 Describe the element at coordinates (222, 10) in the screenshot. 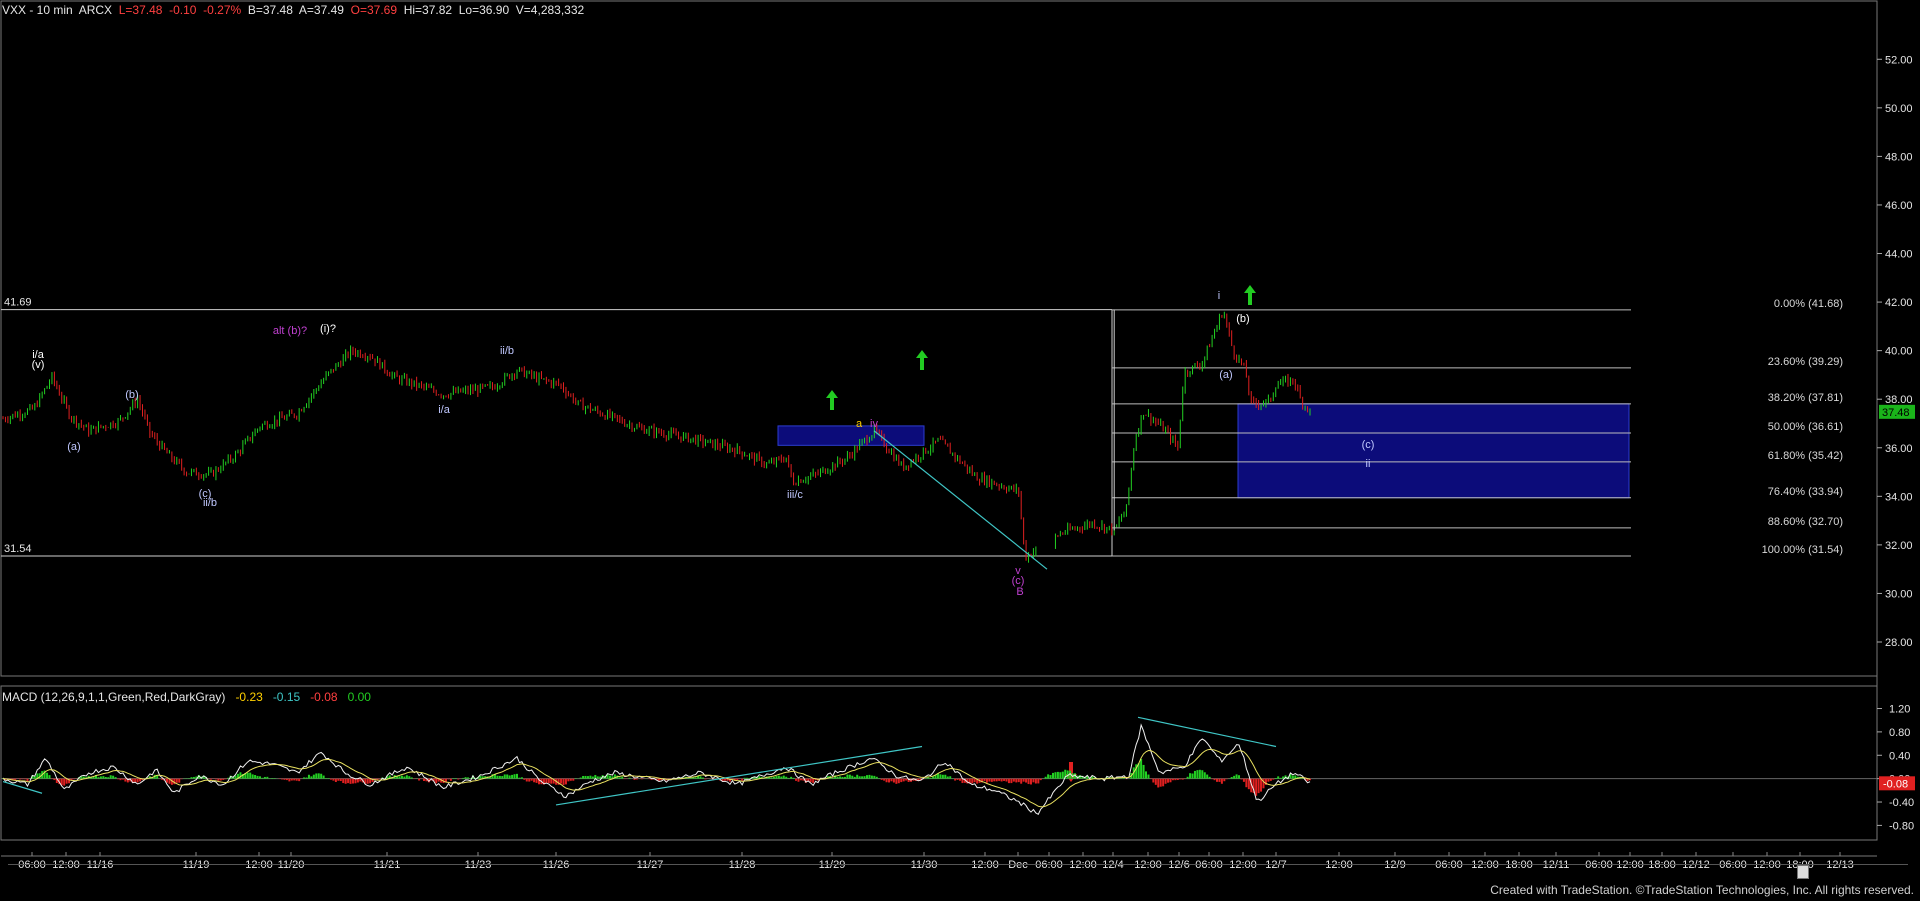

I see `pct-change: -0.27%` at that location.